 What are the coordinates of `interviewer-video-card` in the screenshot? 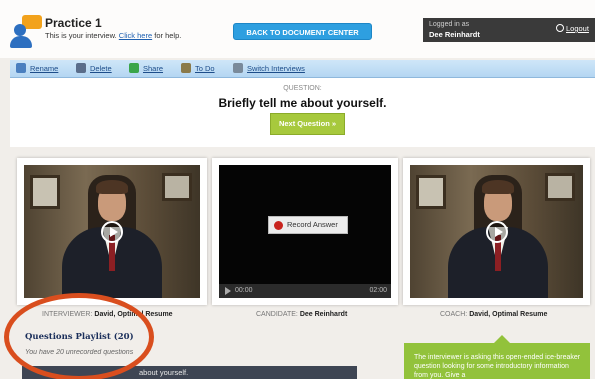 It's located at (112, 231).